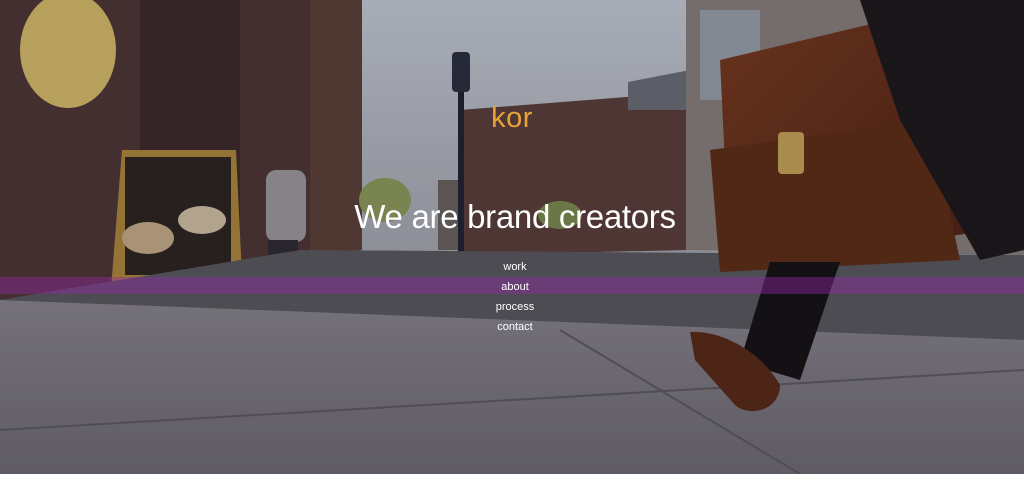 The width and height of the screenshot is (1024, 488). Describe the element at coordinates (512, 481) in the screenshot. I see `page-bottom-strip` at that location.